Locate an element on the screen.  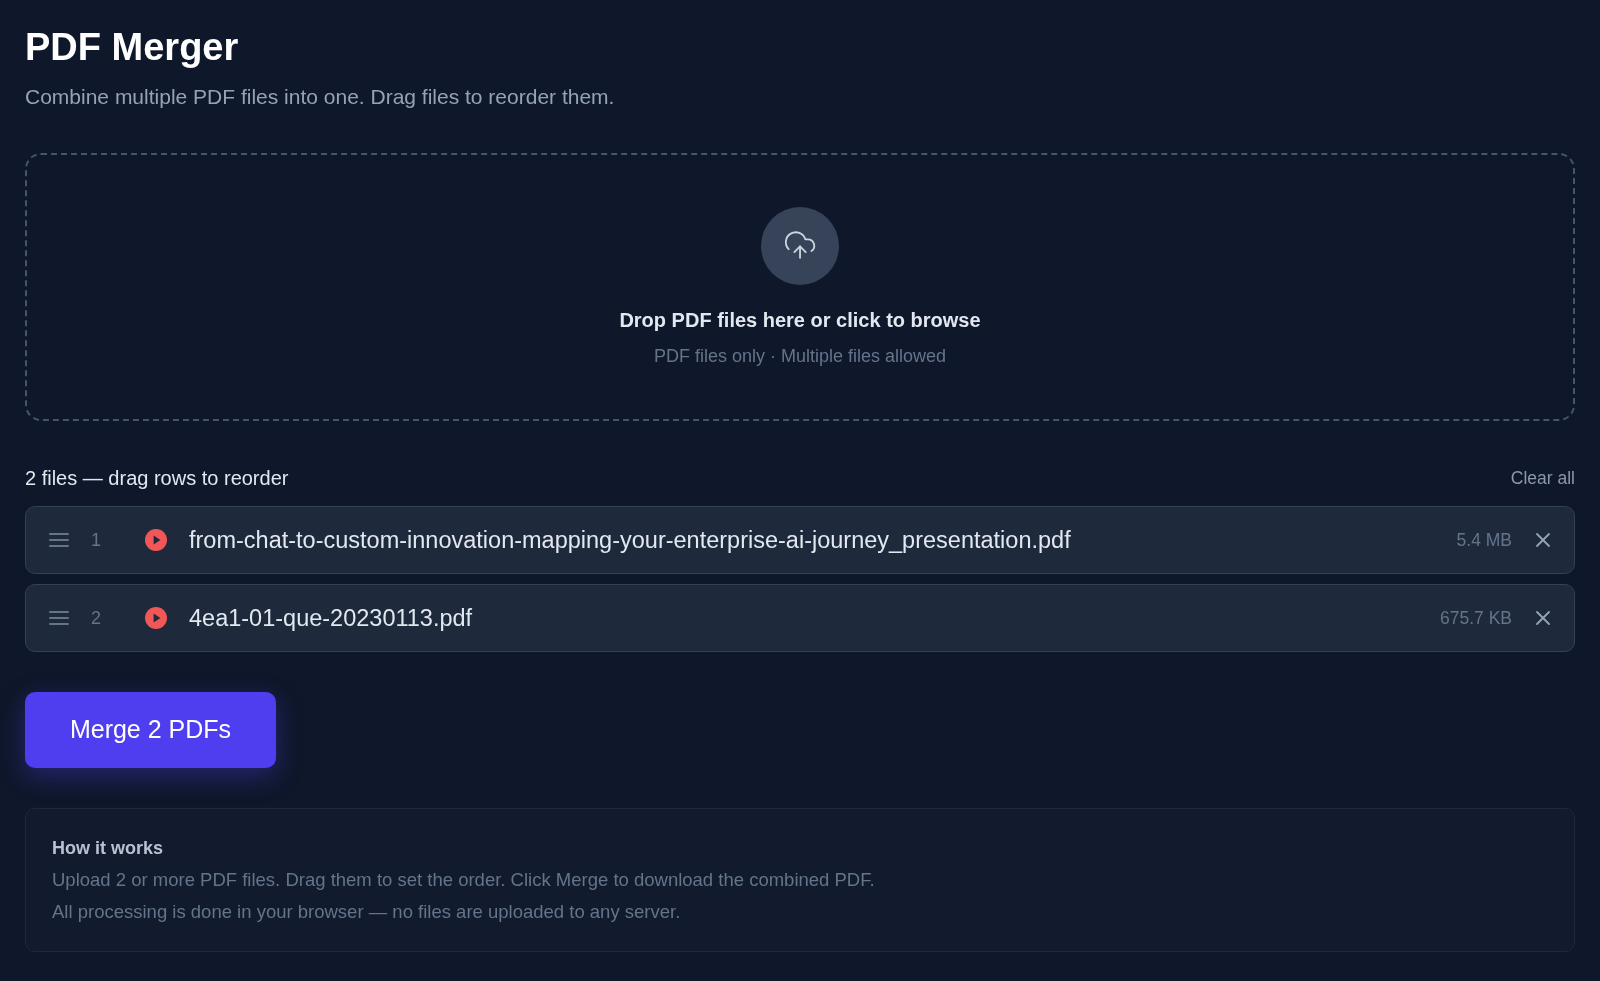
drop-zone-title: Drop PDF files here or click to browse is located at coordinates (800, 320).